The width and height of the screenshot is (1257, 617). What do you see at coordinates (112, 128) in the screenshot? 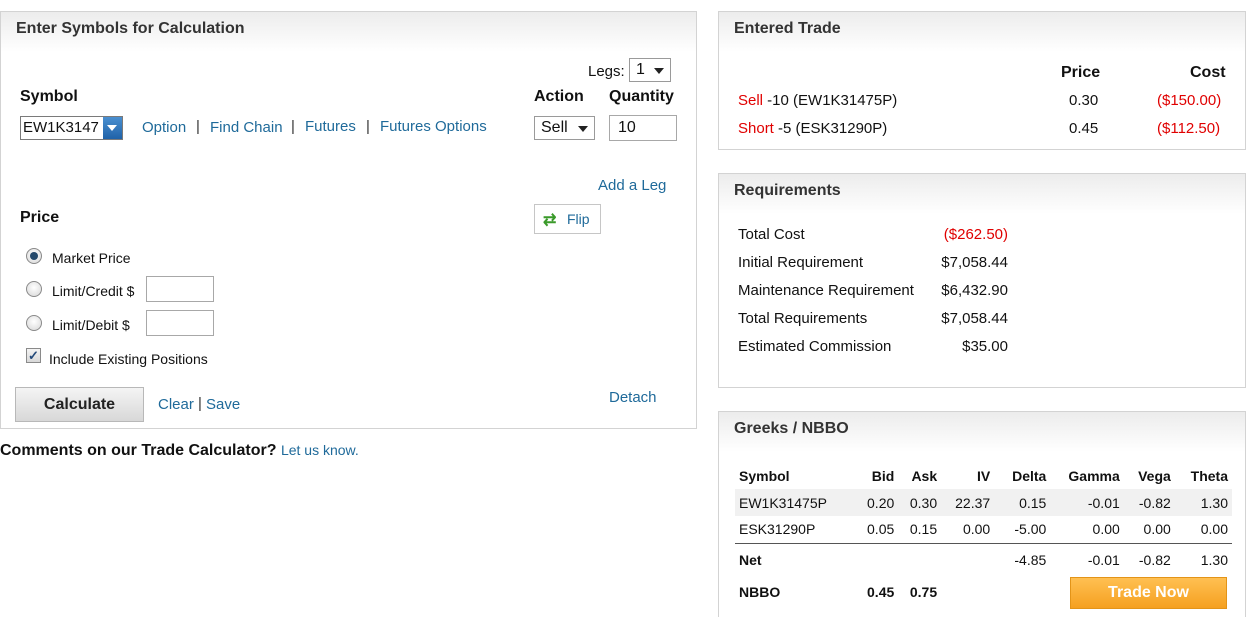
I see `dropdown-arrow-icon` at bounding box center [112, 128].